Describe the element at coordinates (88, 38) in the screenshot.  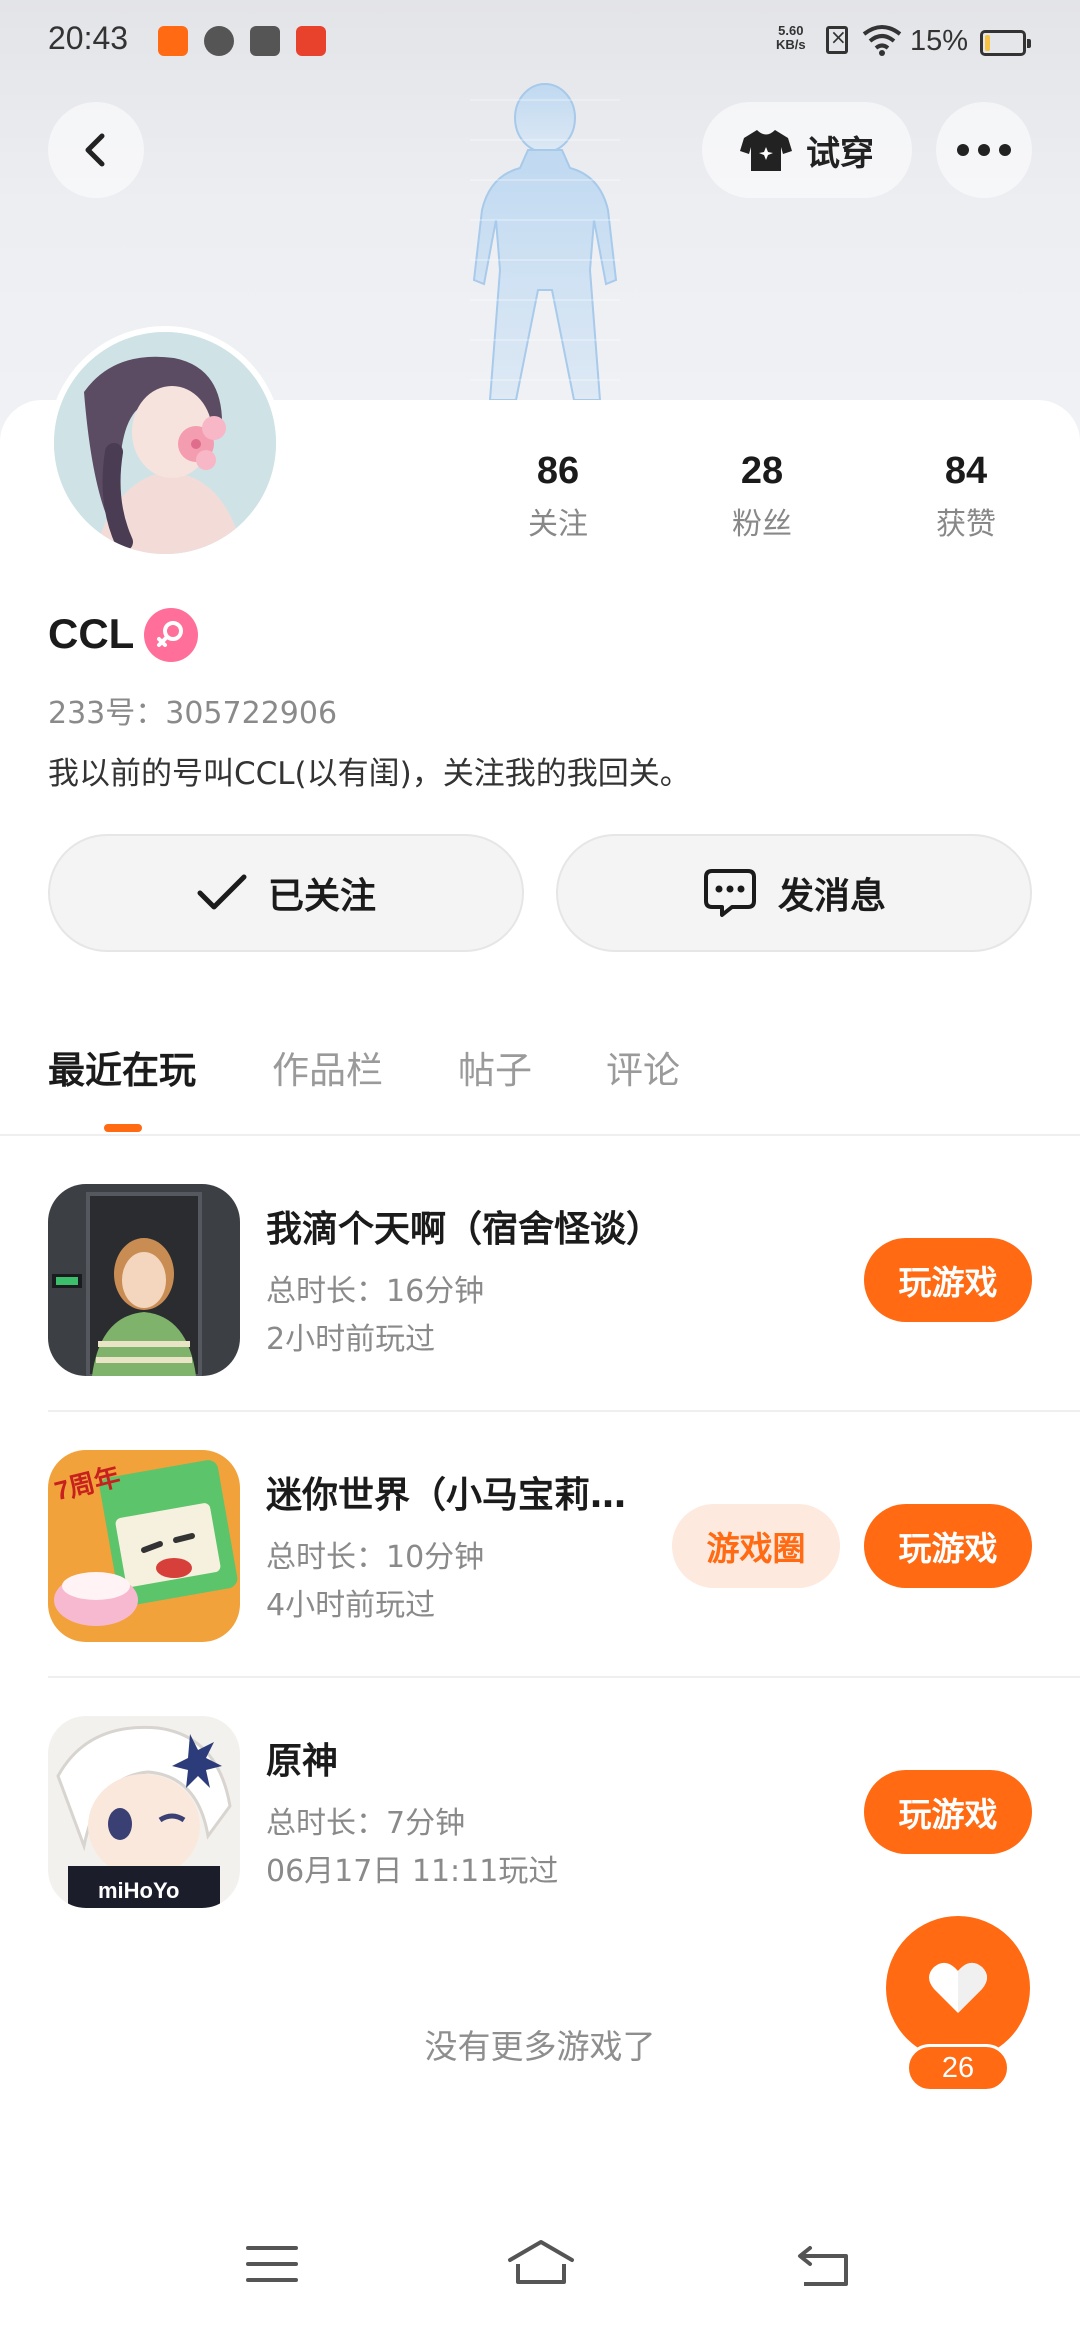
I see `status-time: 20:43` at that location.